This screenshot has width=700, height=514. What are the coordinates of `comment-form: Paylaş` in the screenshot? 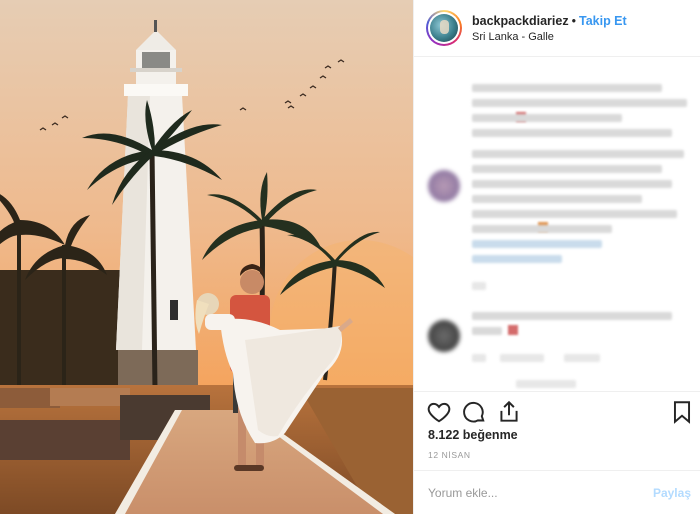 It's located at (557, 492).